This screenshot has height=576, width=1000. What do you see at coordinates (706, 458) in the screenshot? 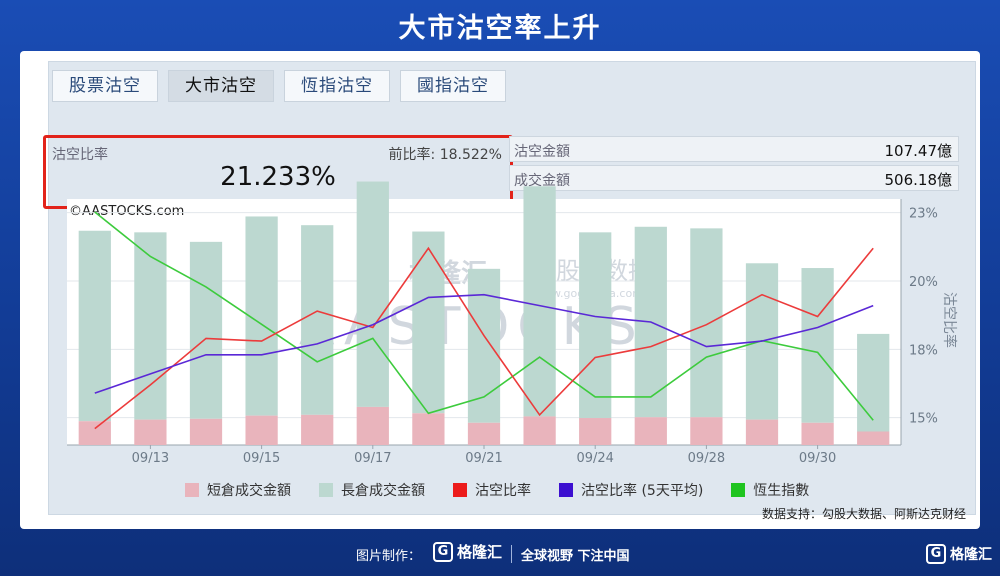
I see `x-tick-label: 09/28` at bounding box center [706, 458].